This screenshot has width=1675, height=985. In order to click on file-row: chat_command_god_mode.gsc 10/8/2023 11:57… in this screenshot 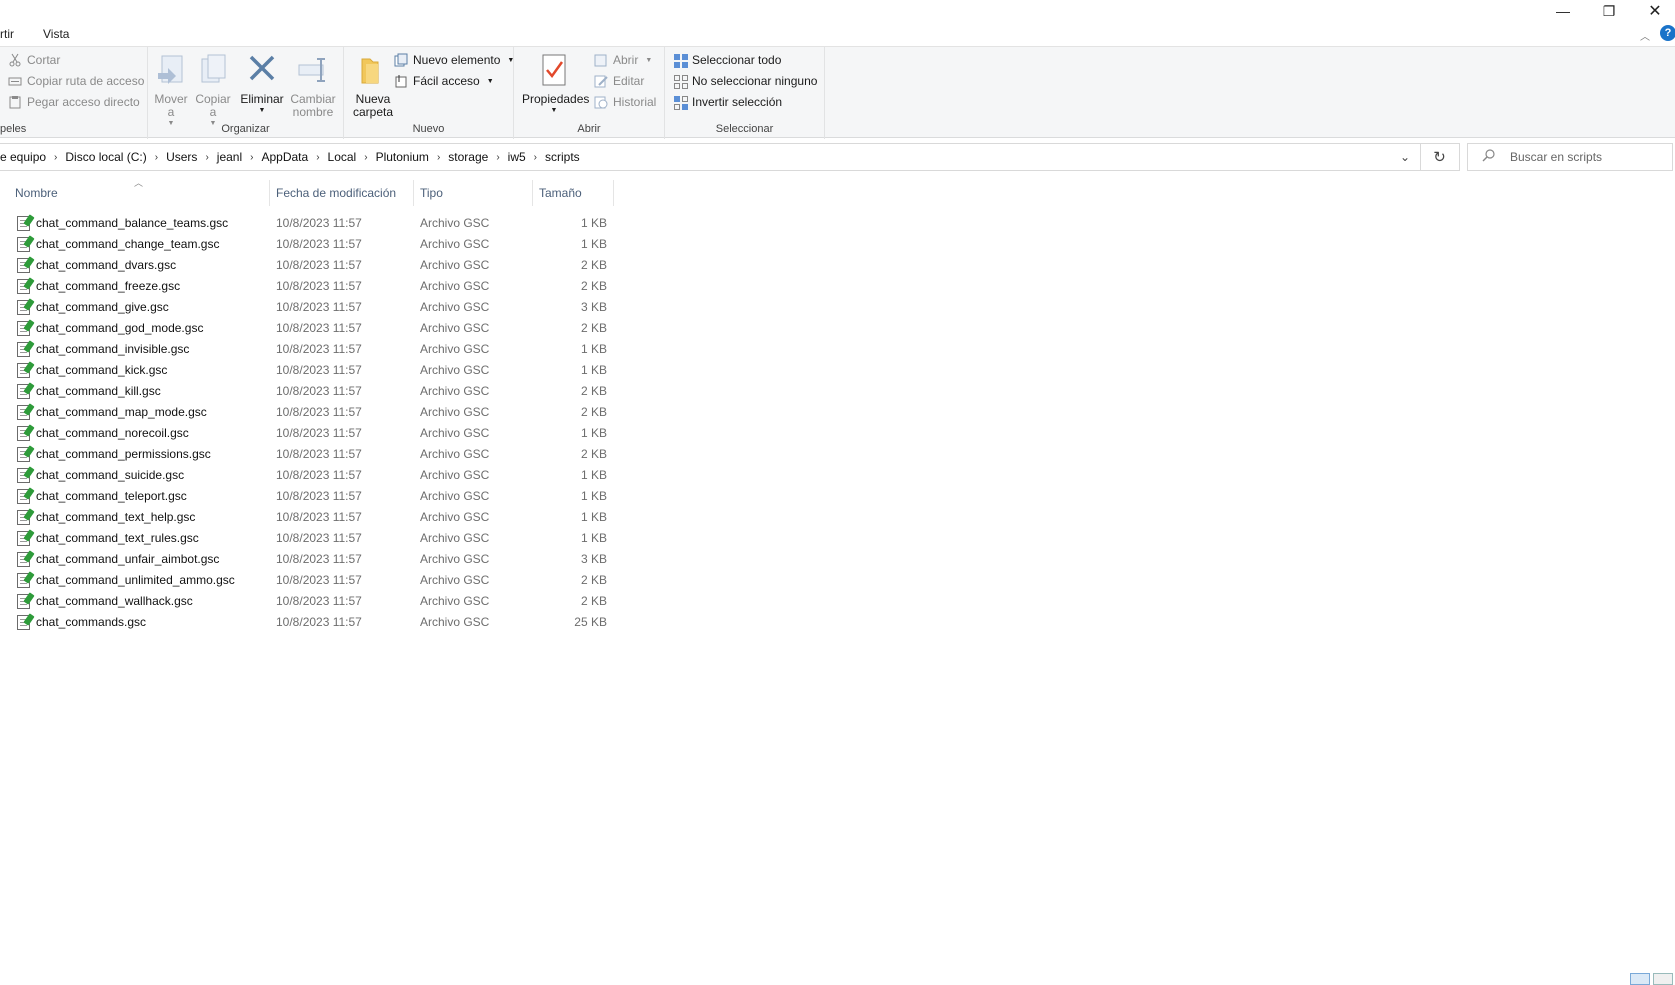, I will do `click(308, 328)`.